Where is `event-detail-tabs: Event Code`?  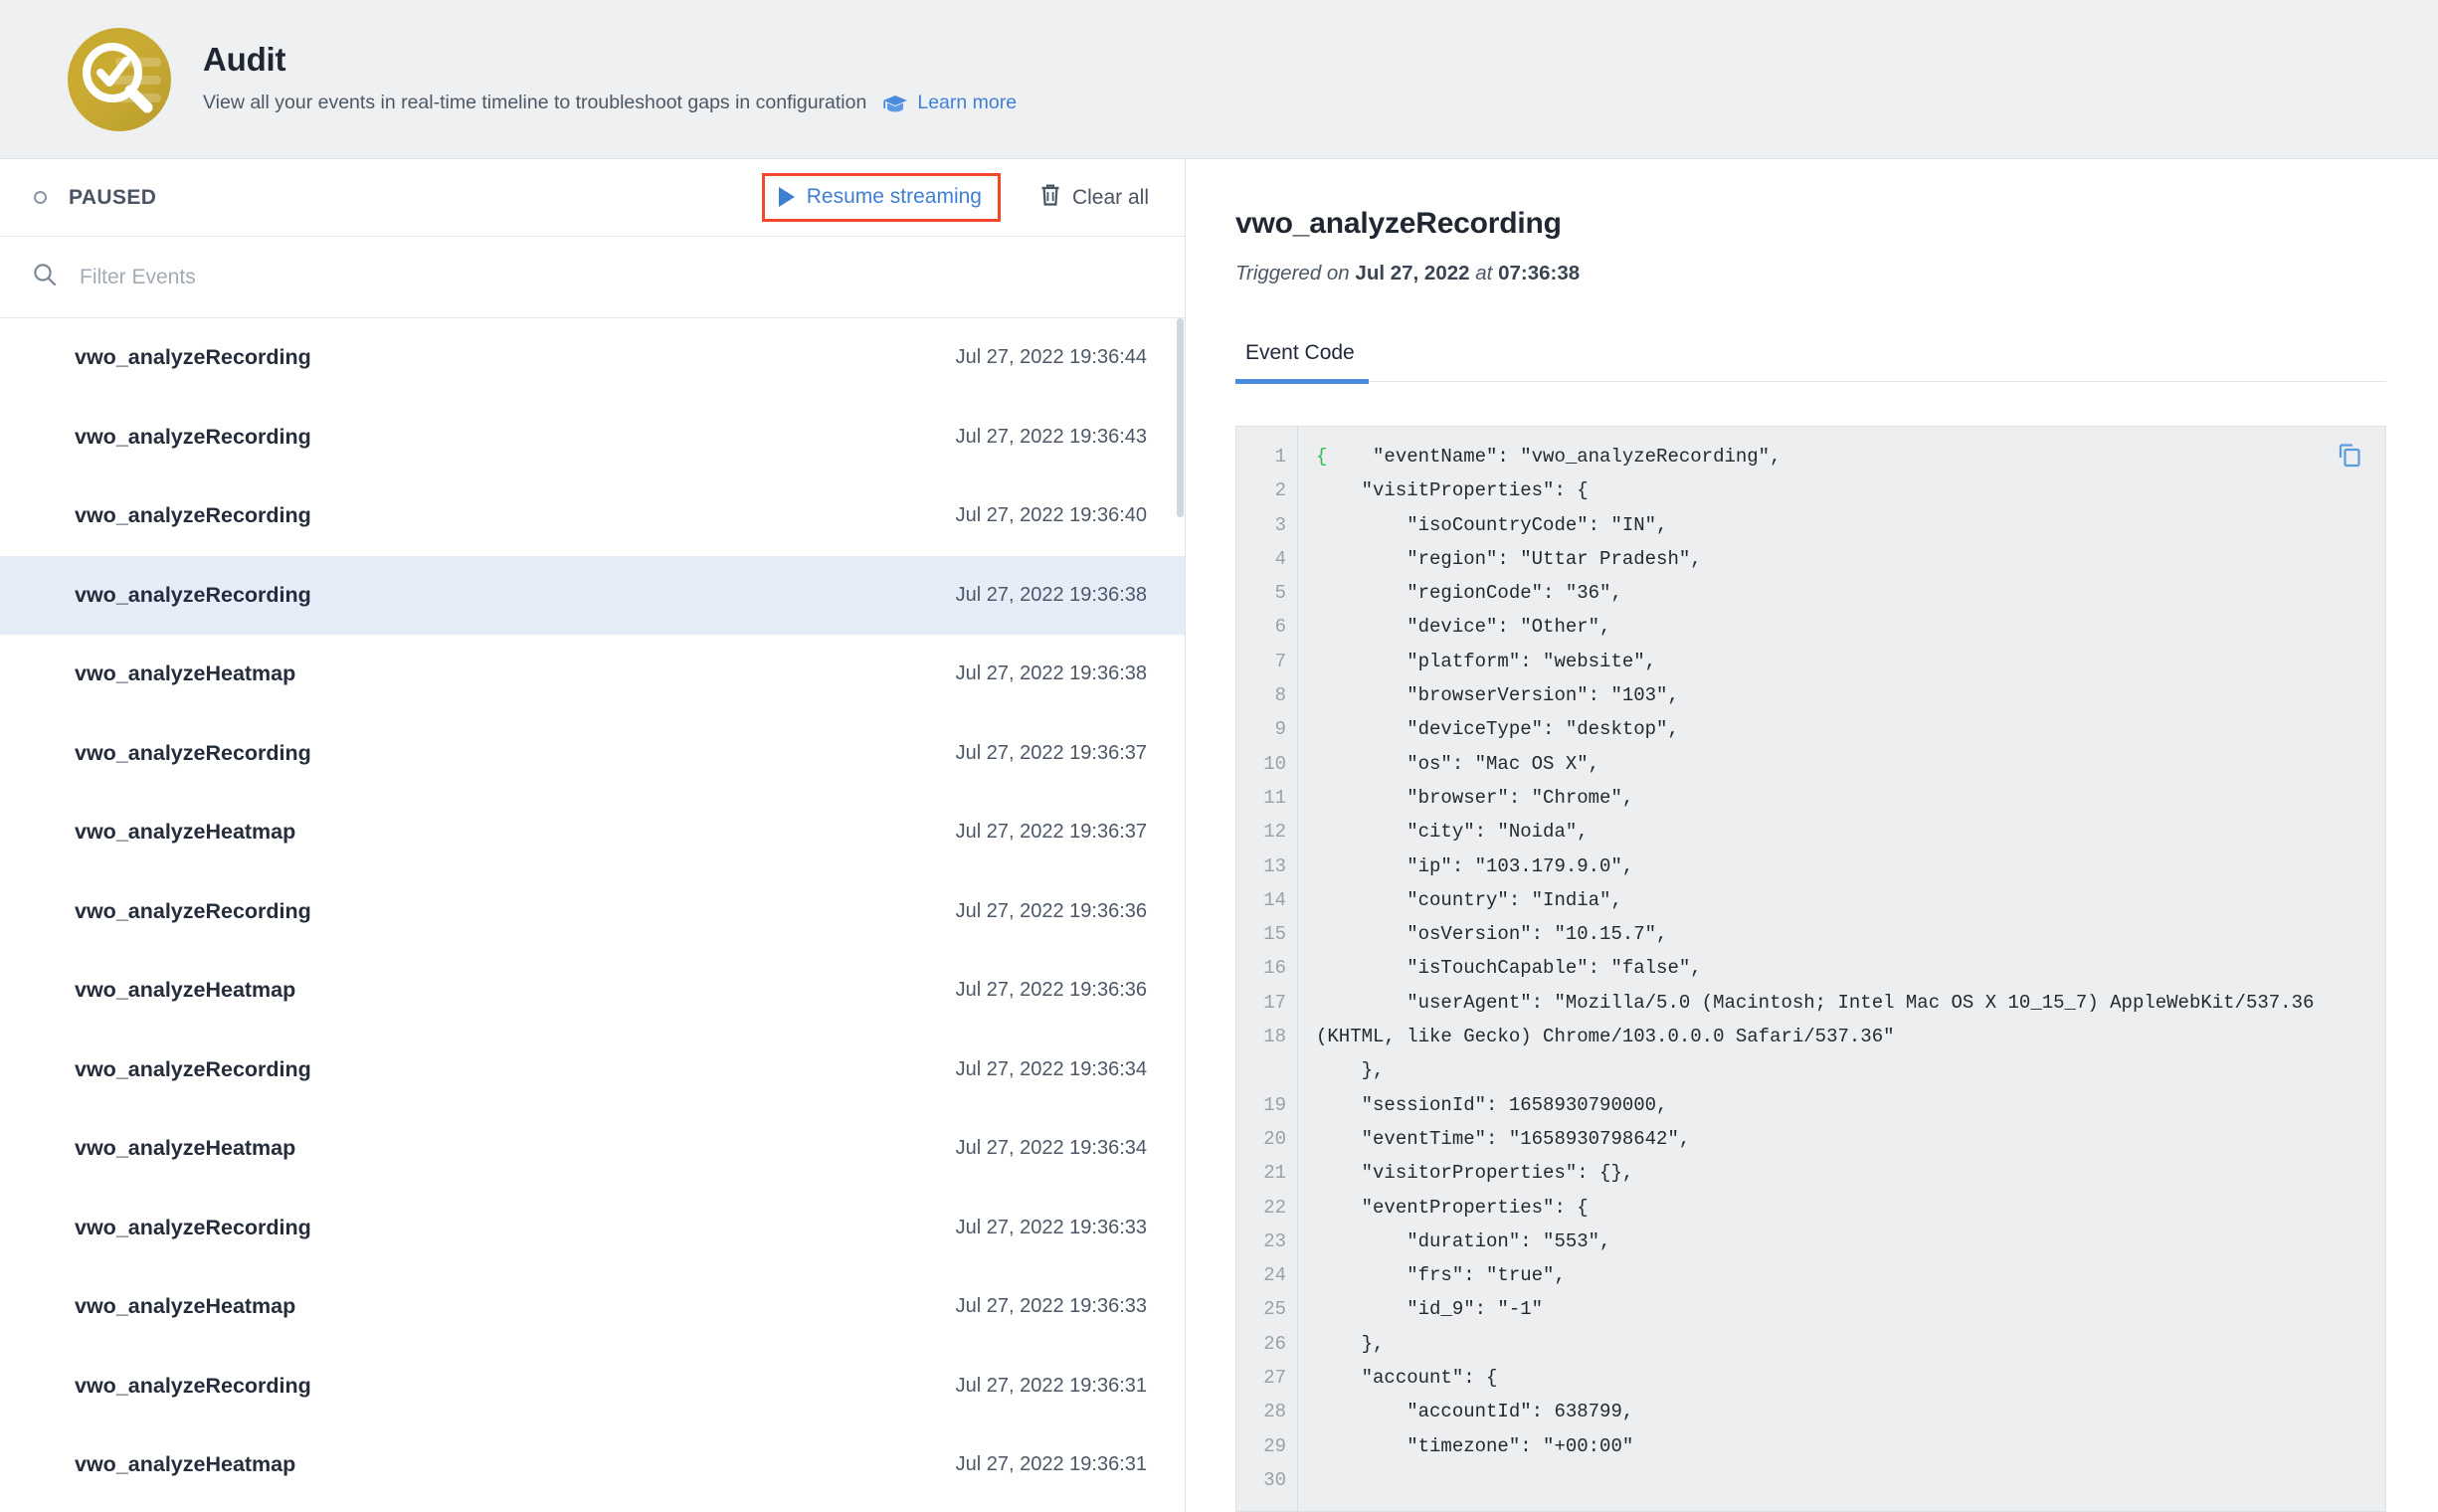 event-detail-tabs: Event Code is located at coordinates (1810, 362).